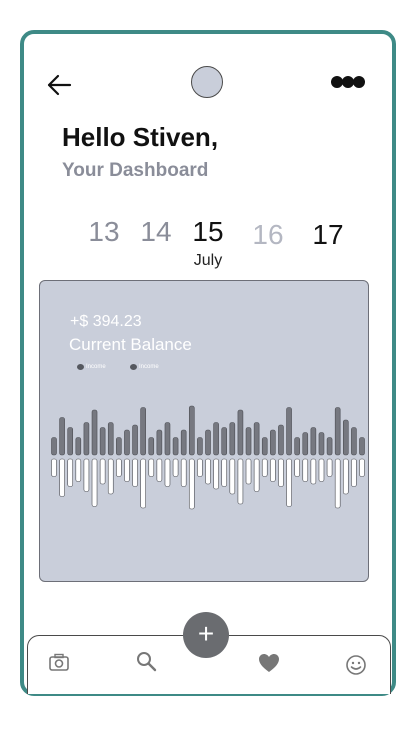 This screenshot has width=414, height=736. I want to click on heart-icon, so click(269, 663).